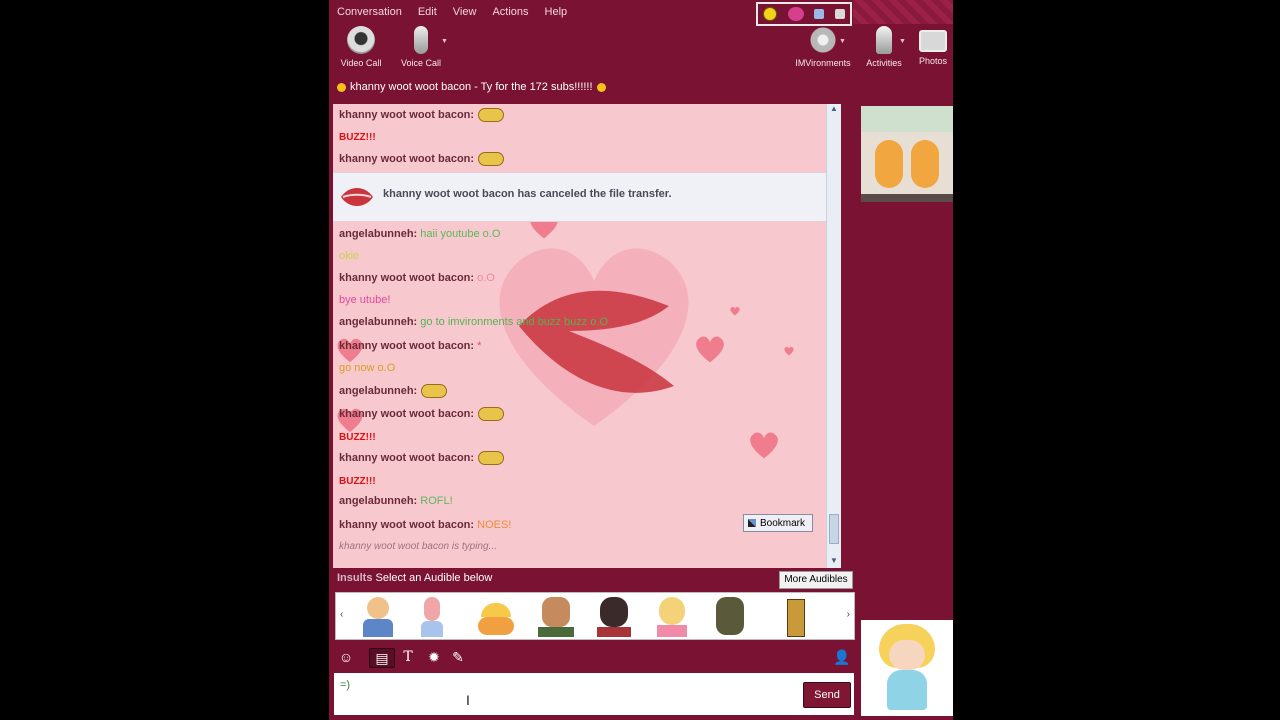 This screenshot has height=720, width=1280. What do you see at coordinates (795, 14) in the screenshot?
I see `heart-icon` at bounding box center [795, 14].